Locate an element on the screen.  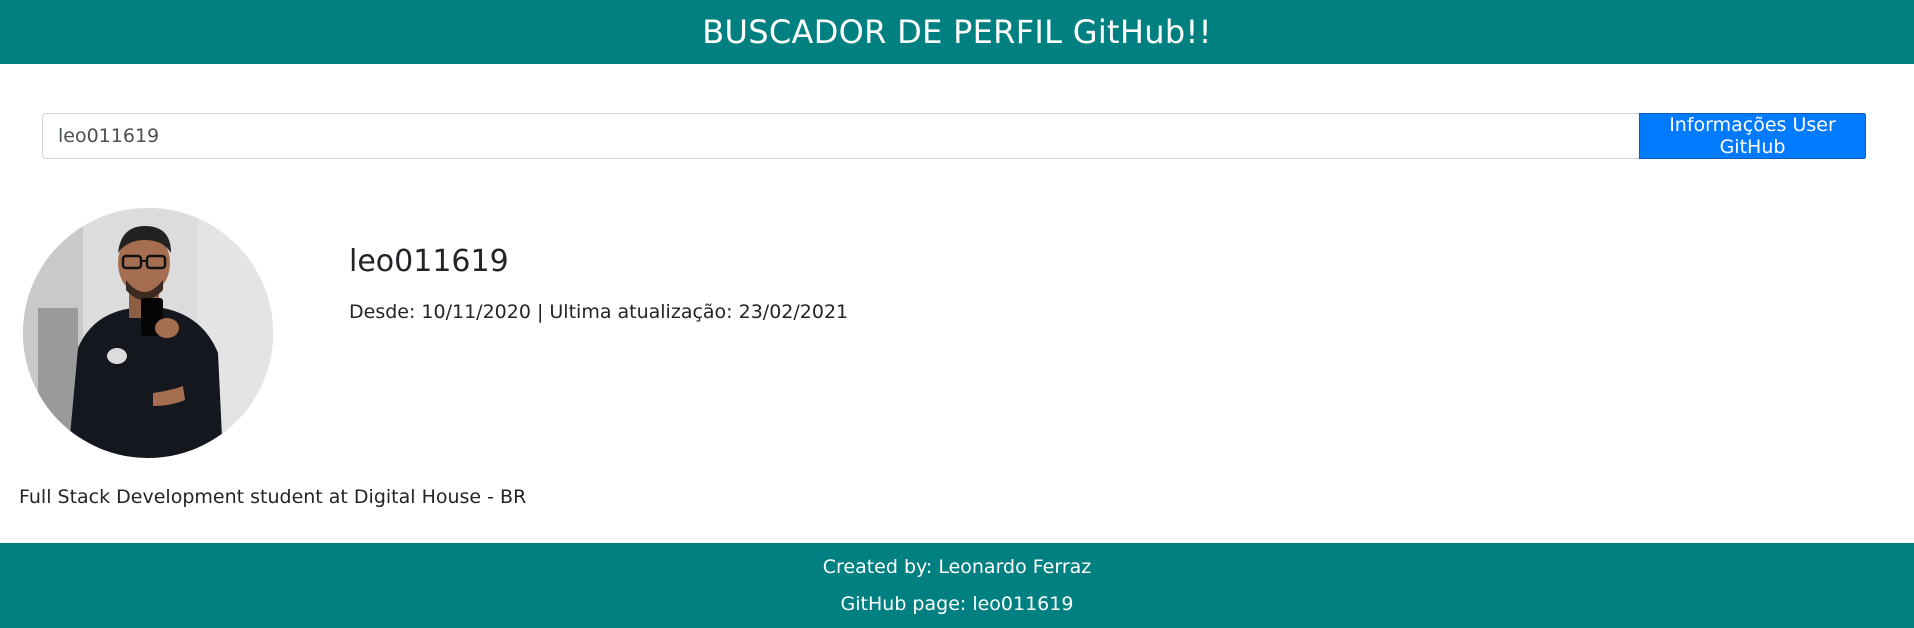
page-header: BUSCADOR DE PERFIL GitHub!! is located at coordinates (957, 32).